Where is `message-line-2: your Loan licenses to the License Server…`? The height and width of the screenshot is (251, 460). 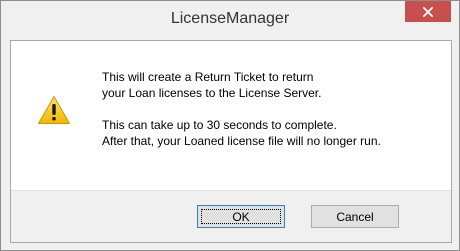 message-line-2: your Loan licenses to the License Server… is located at coordinates (212, 93).